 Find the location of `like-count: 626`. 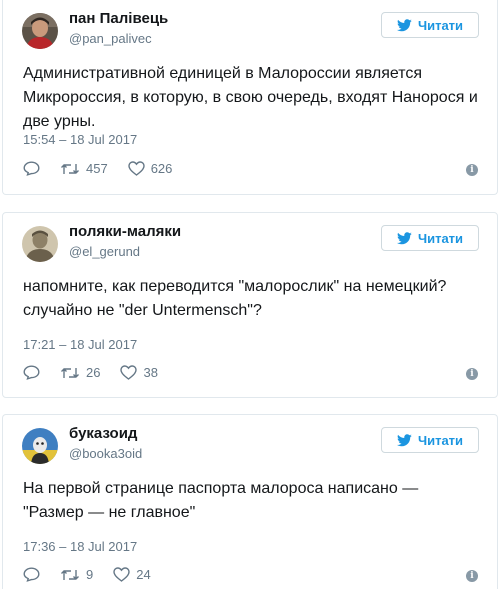

like-count: 626 is located at coordinates (161, 168).